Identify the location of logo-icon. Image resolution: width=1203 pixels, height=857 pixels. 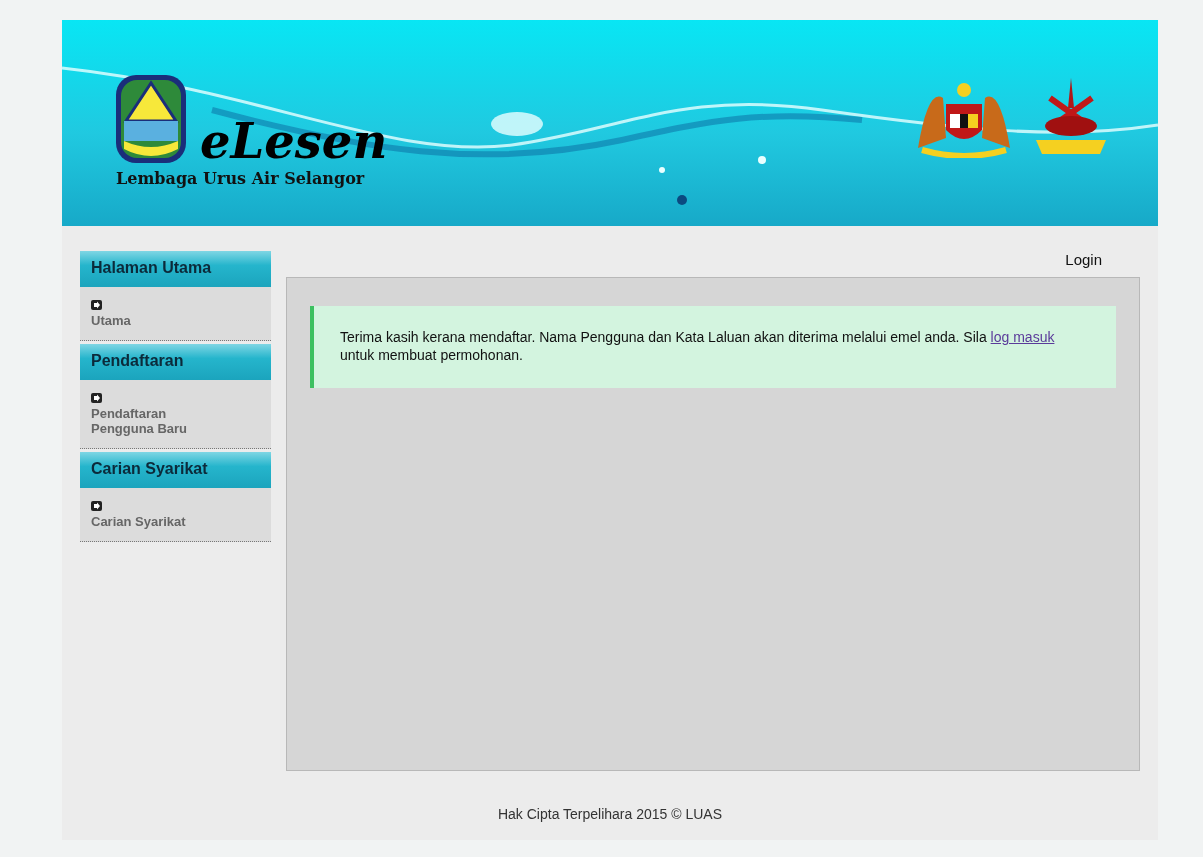
(151, 118).